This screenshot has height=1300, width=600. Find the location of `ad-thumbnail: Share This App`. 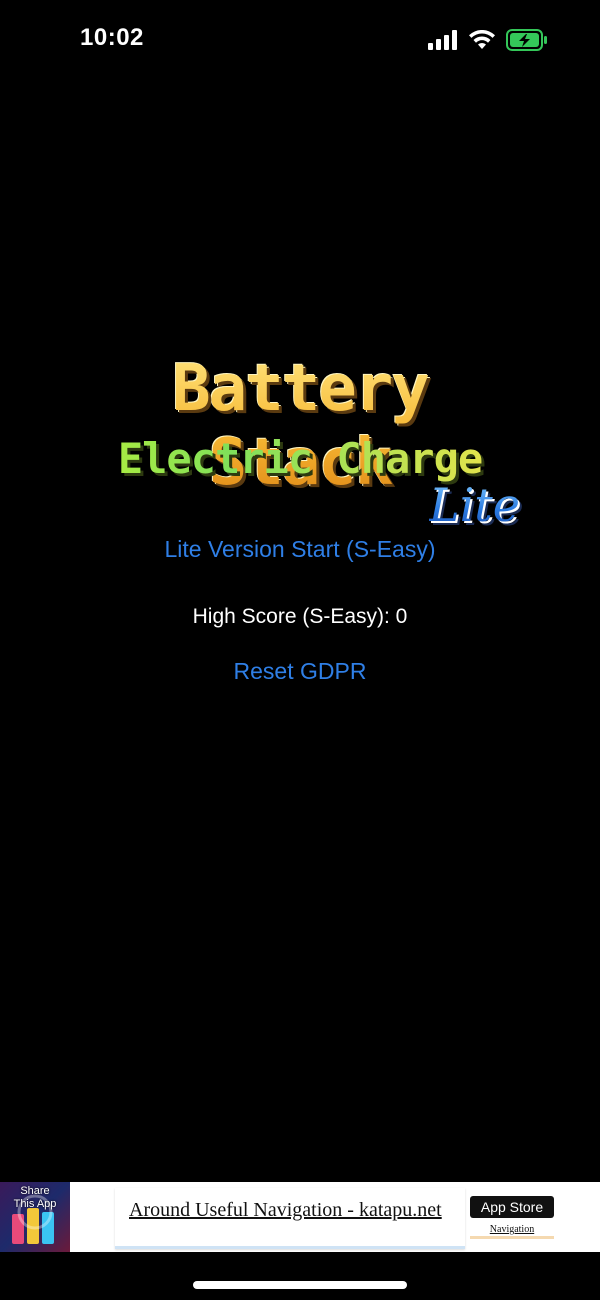

ad-thumbnail: Share This App is located at coordinates (35, 1217).